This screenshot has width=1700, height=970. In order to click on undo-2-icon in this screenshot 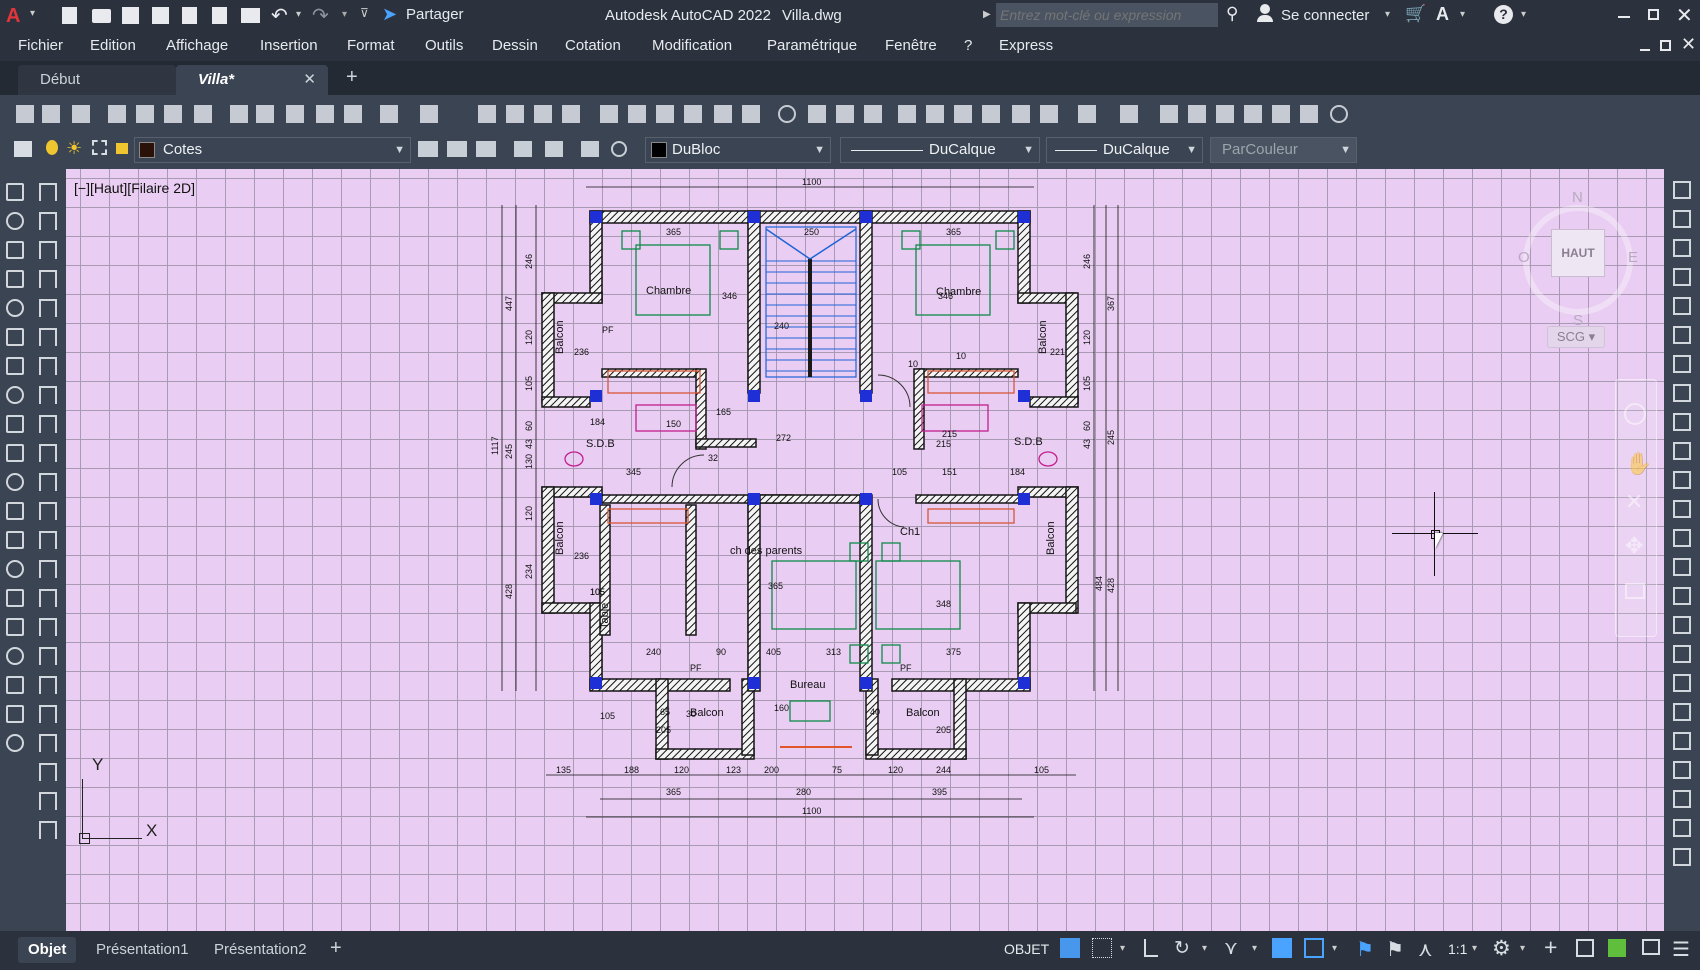, I will do `click(1087, 114)`.